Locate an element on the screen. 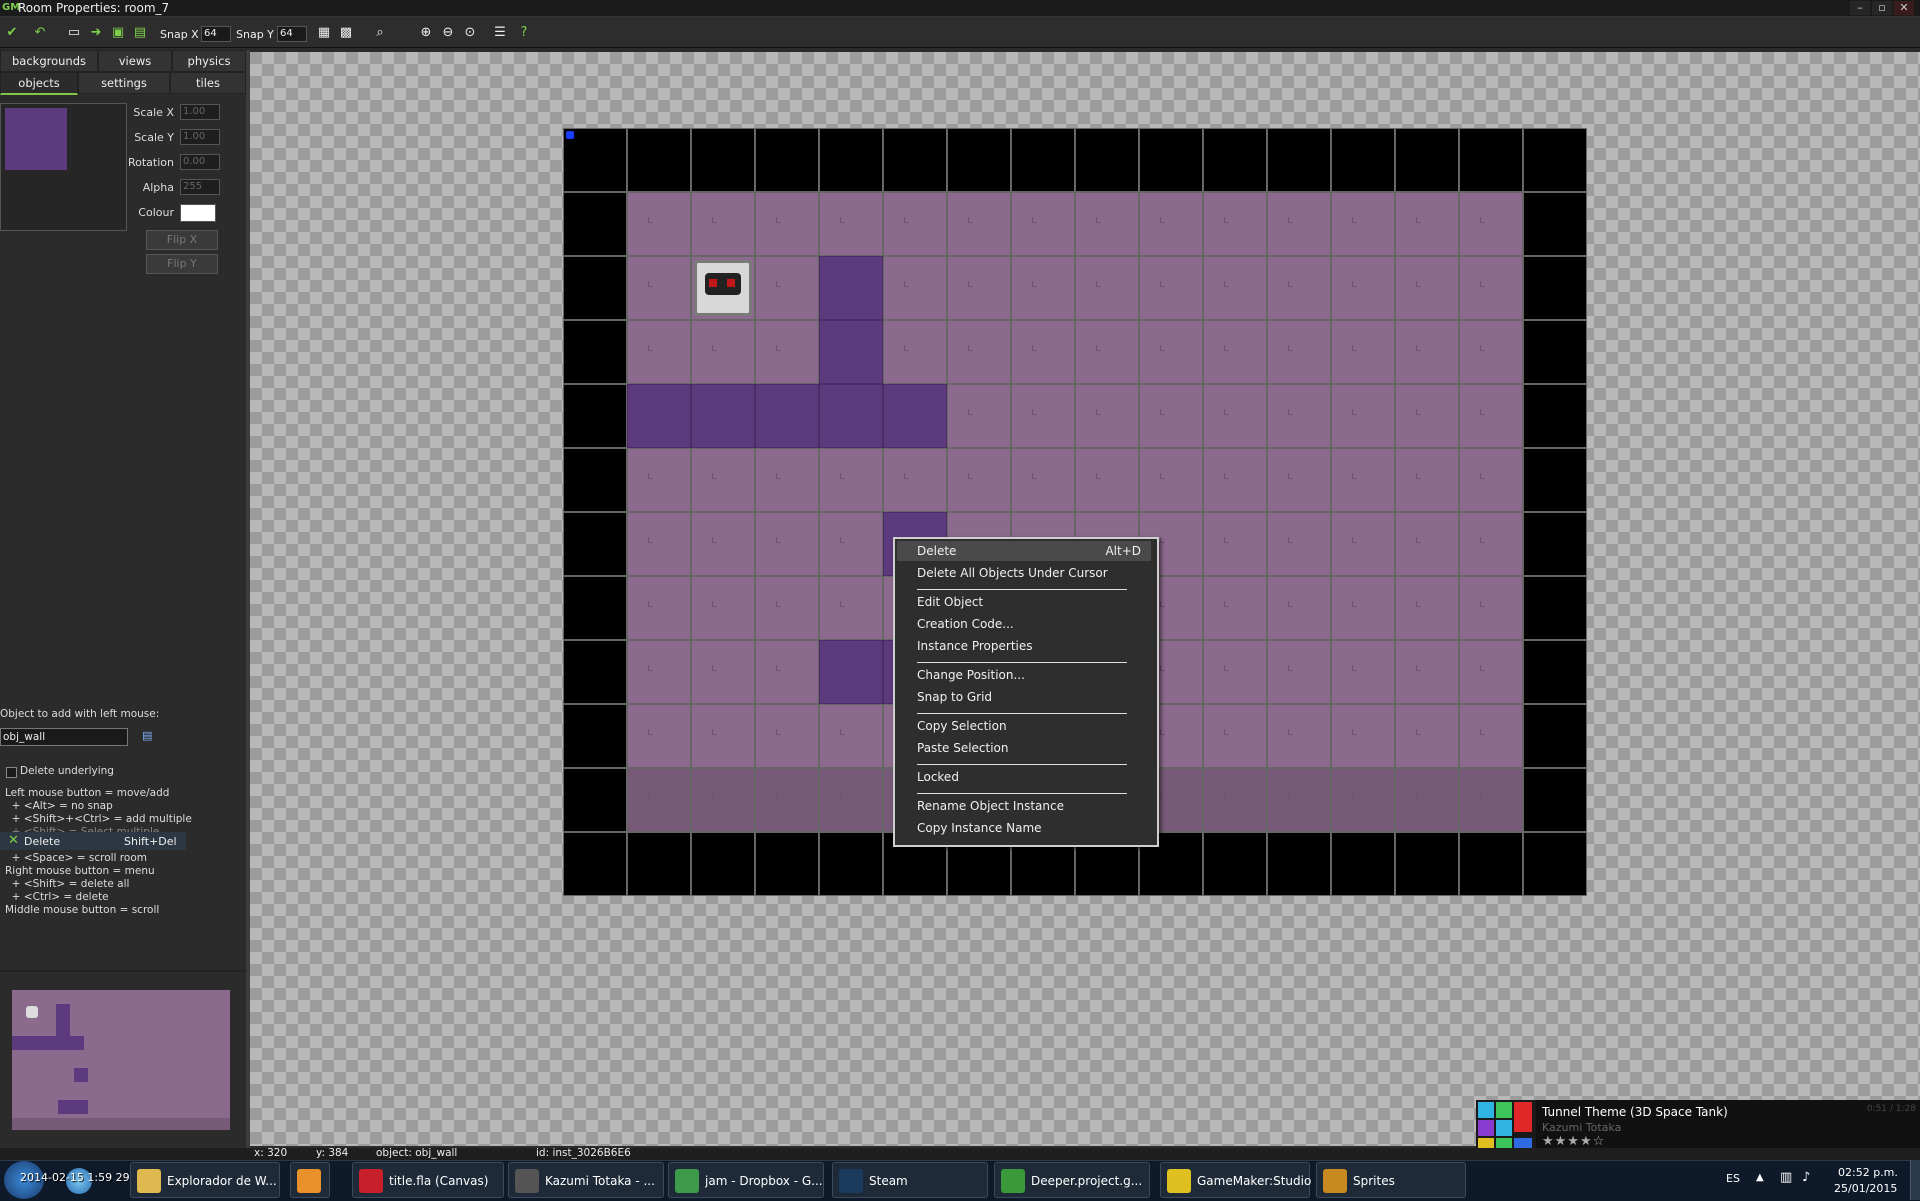  player-sprite-icon is located at coordinates (723, 288).